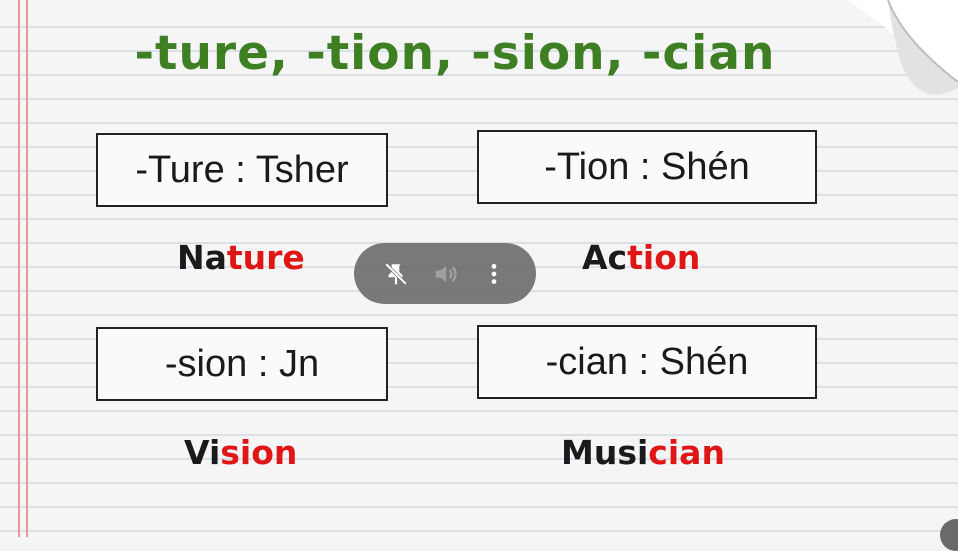 The height and width of the screenshot is (551, 958). I want to click on rule-box-sion: -sion : Jn, so click(242, 364).